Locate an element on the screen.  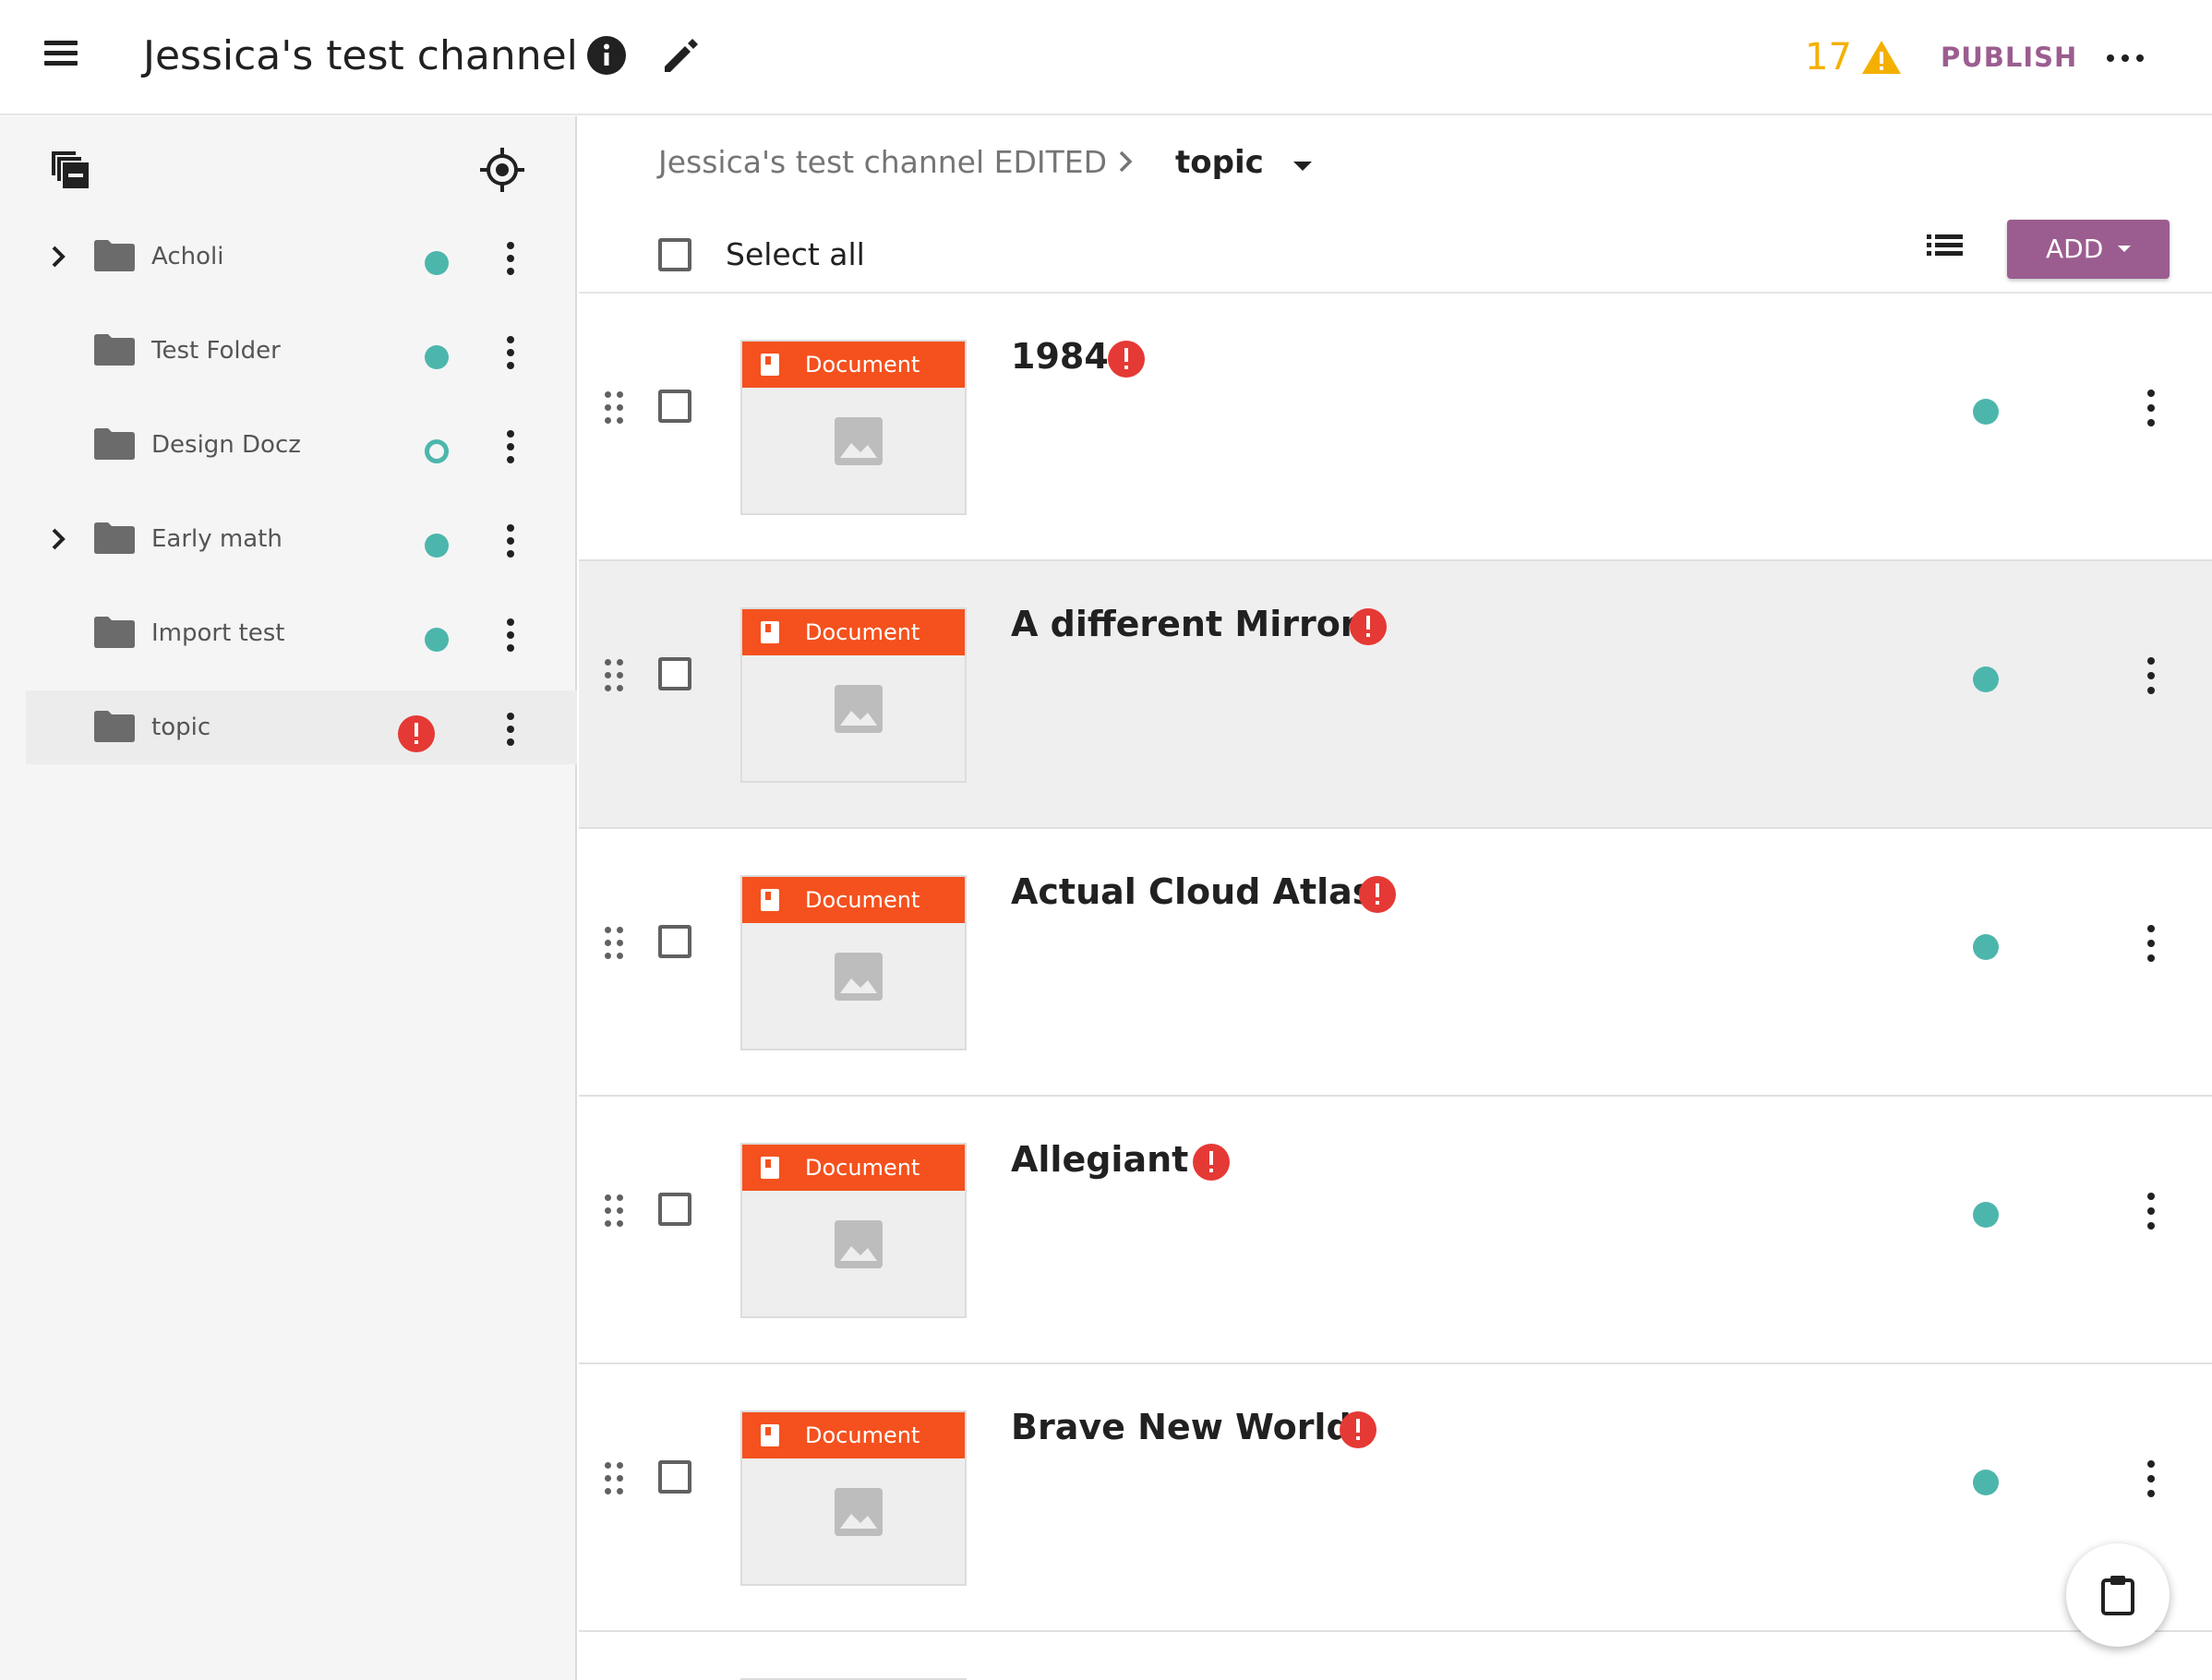
collapse-all-icon is located at coordinates (70, 170).